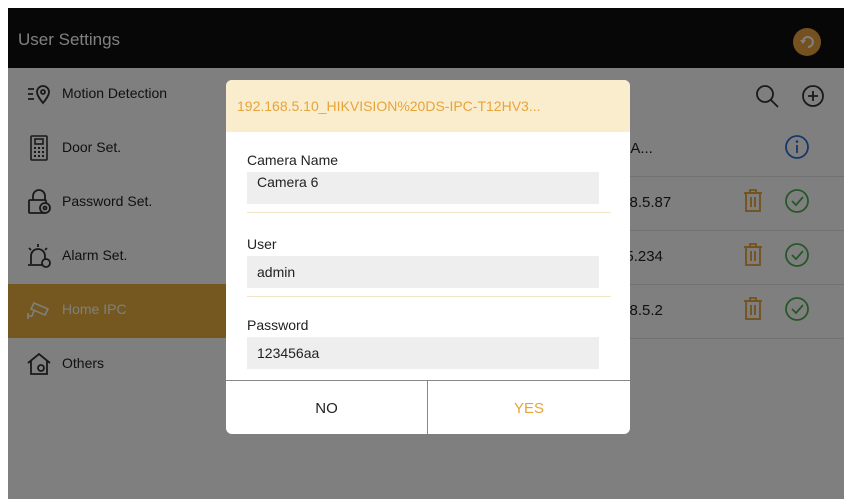 The image size is (844, 499). Describe the element at coordinates (276, 272) in the screenshot. I see `user-value: admin` at that location.